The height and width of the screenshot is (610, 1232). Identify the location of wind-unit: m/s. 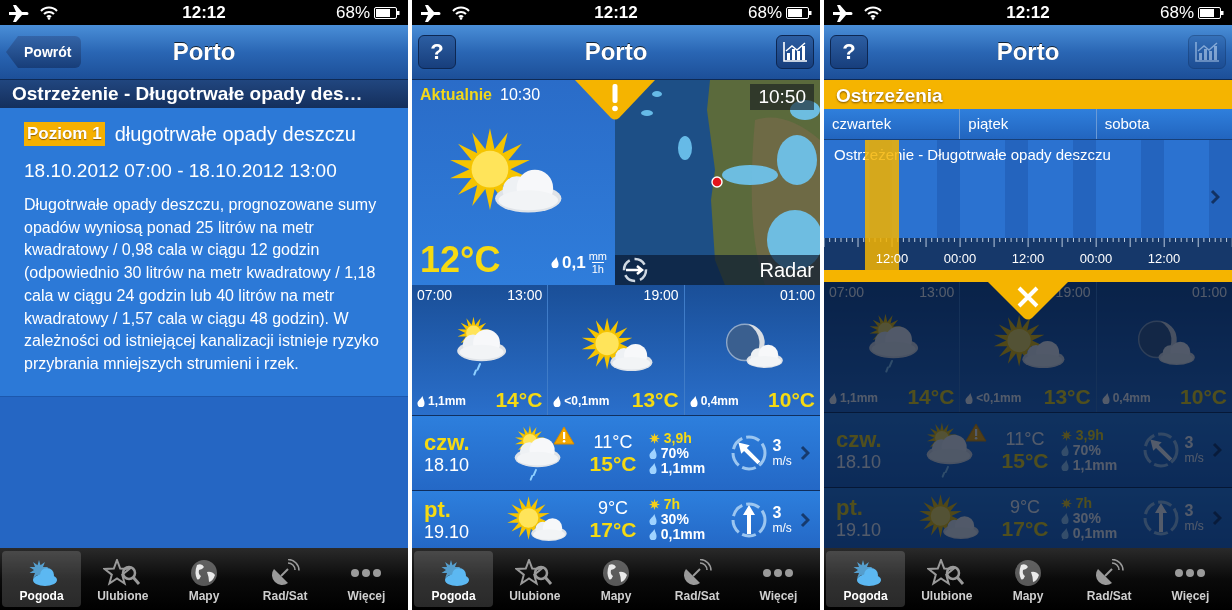
(782, 461).